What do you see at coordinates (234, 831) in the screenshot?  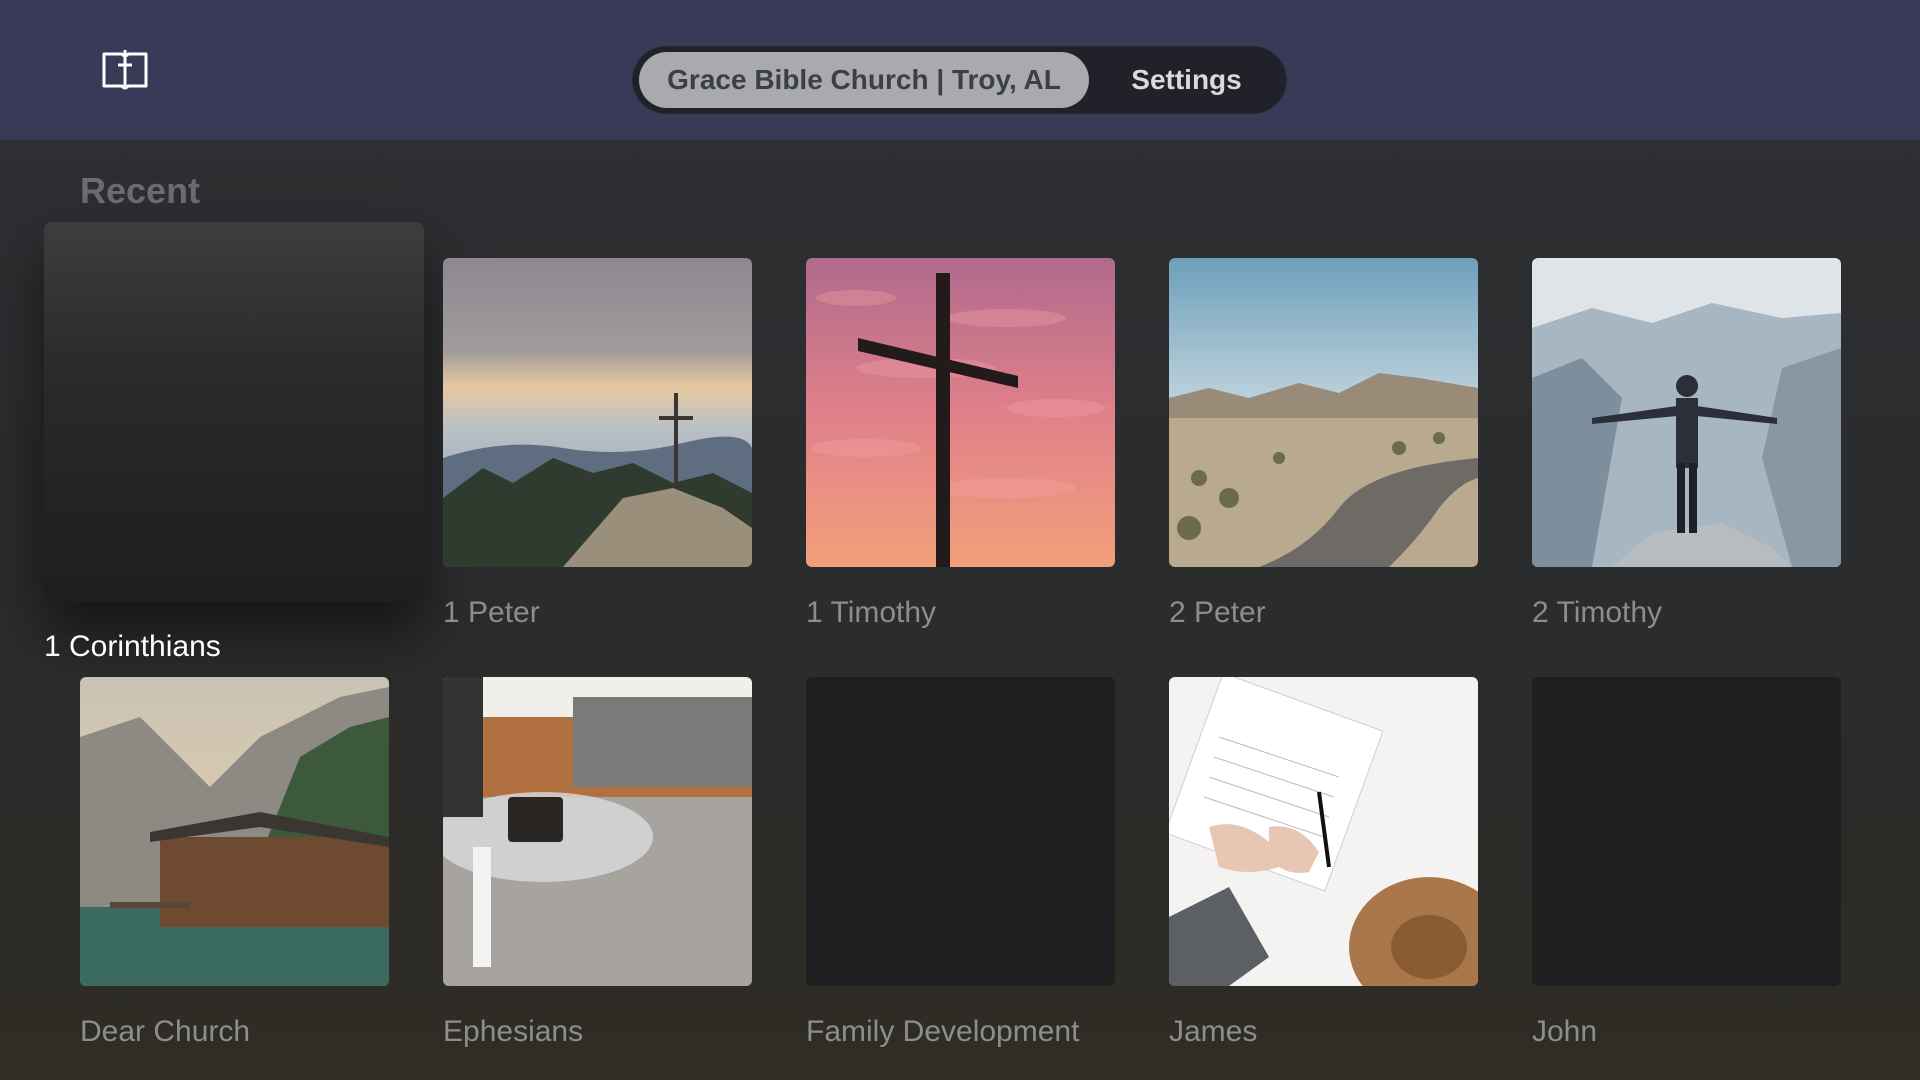 I see `series-artwork-lake-boathouse` at bounding box center [234, 831].